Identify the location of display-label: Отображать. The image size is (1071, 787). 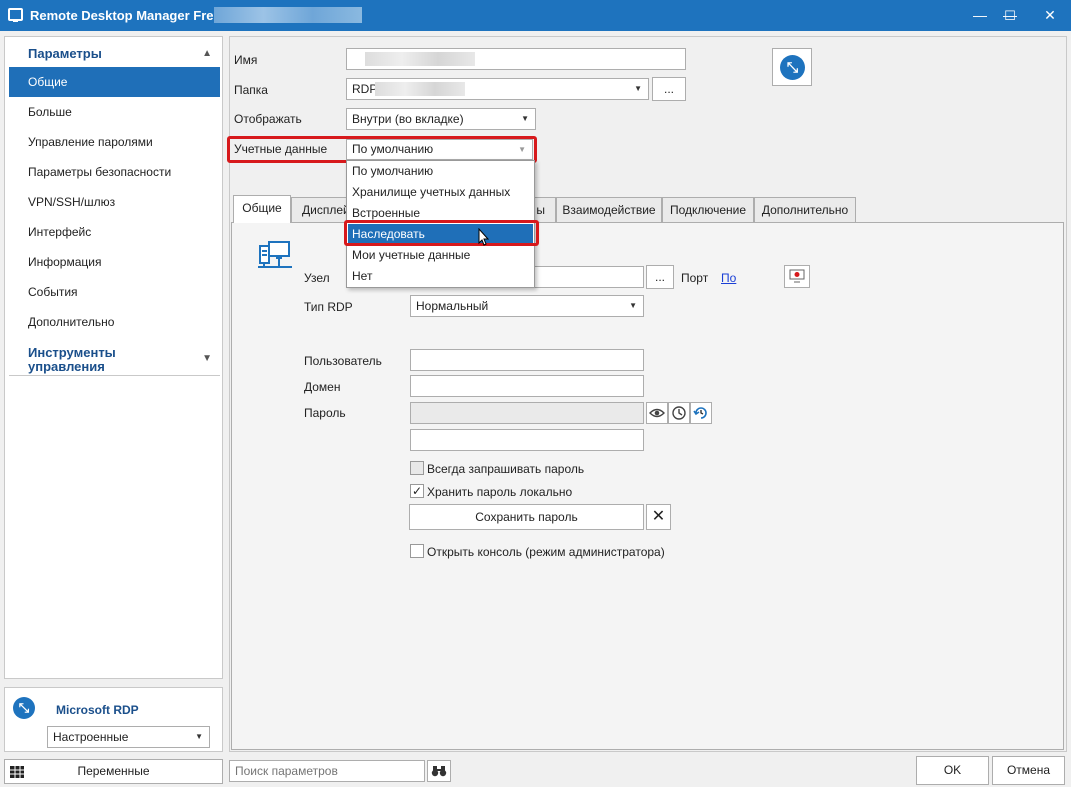
(268, 119).